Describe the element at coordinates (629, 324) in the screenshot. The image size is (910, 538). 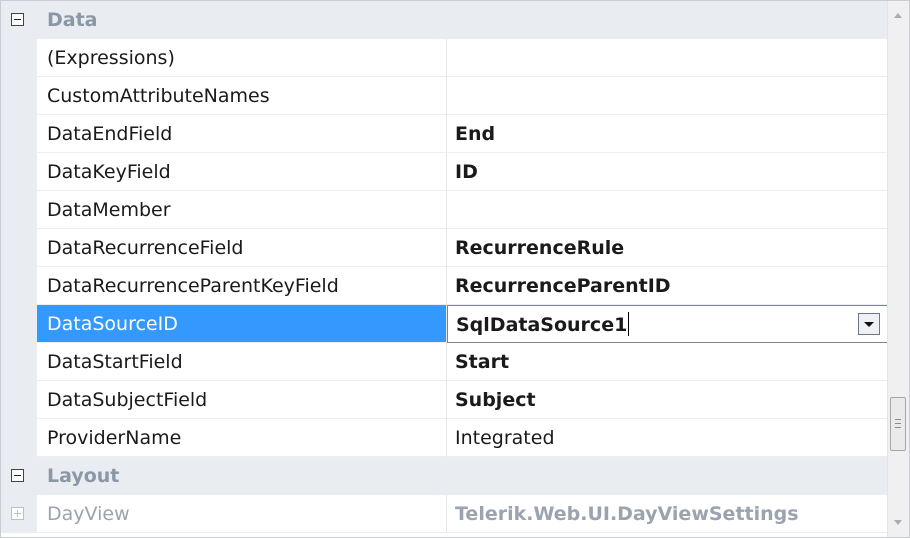
I see `text-caret` at that location.